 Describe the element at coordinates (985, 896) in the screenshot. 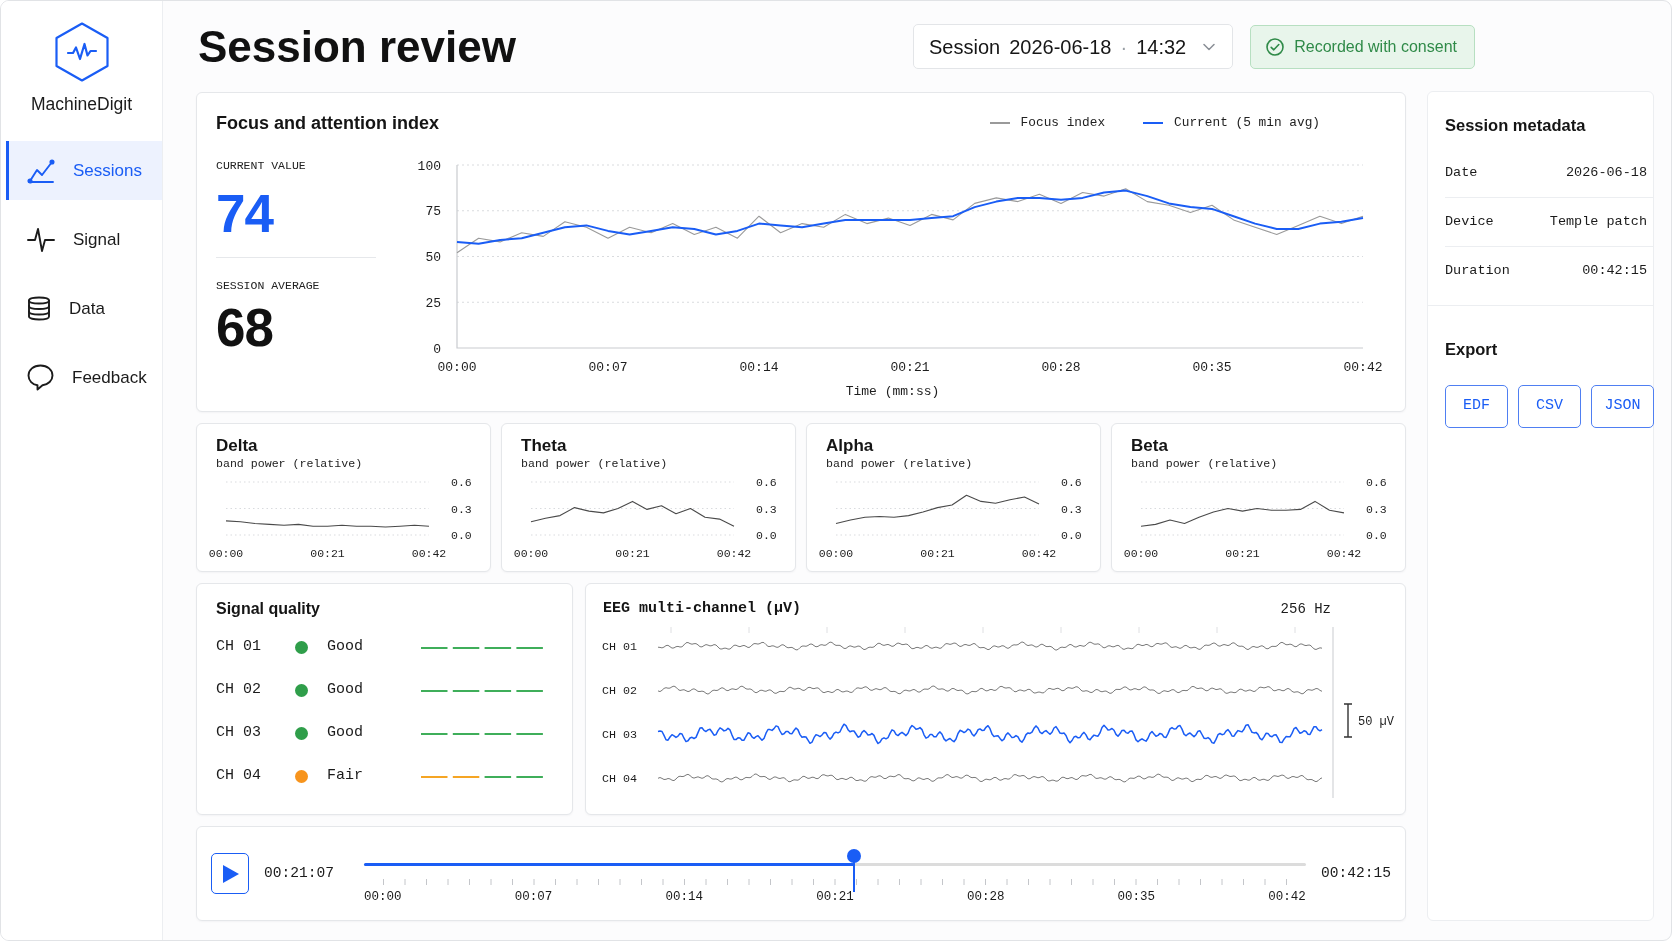

I see `tick-label: 00:28` at that location.